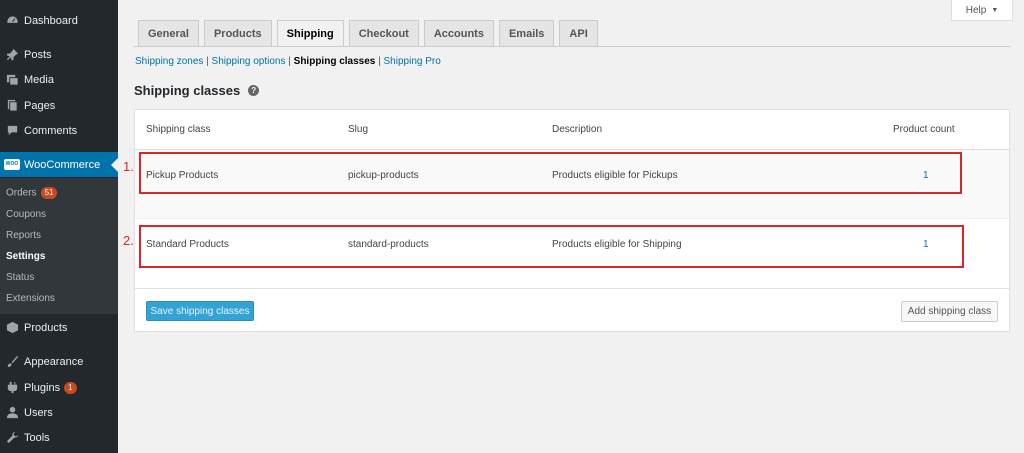 The height and width of the screenshot is (453, 1024). What do you see at coordinates (59, 361) in the screenshot?
I see `menu-appearance: Appearance` at bounding box center [59, 361].